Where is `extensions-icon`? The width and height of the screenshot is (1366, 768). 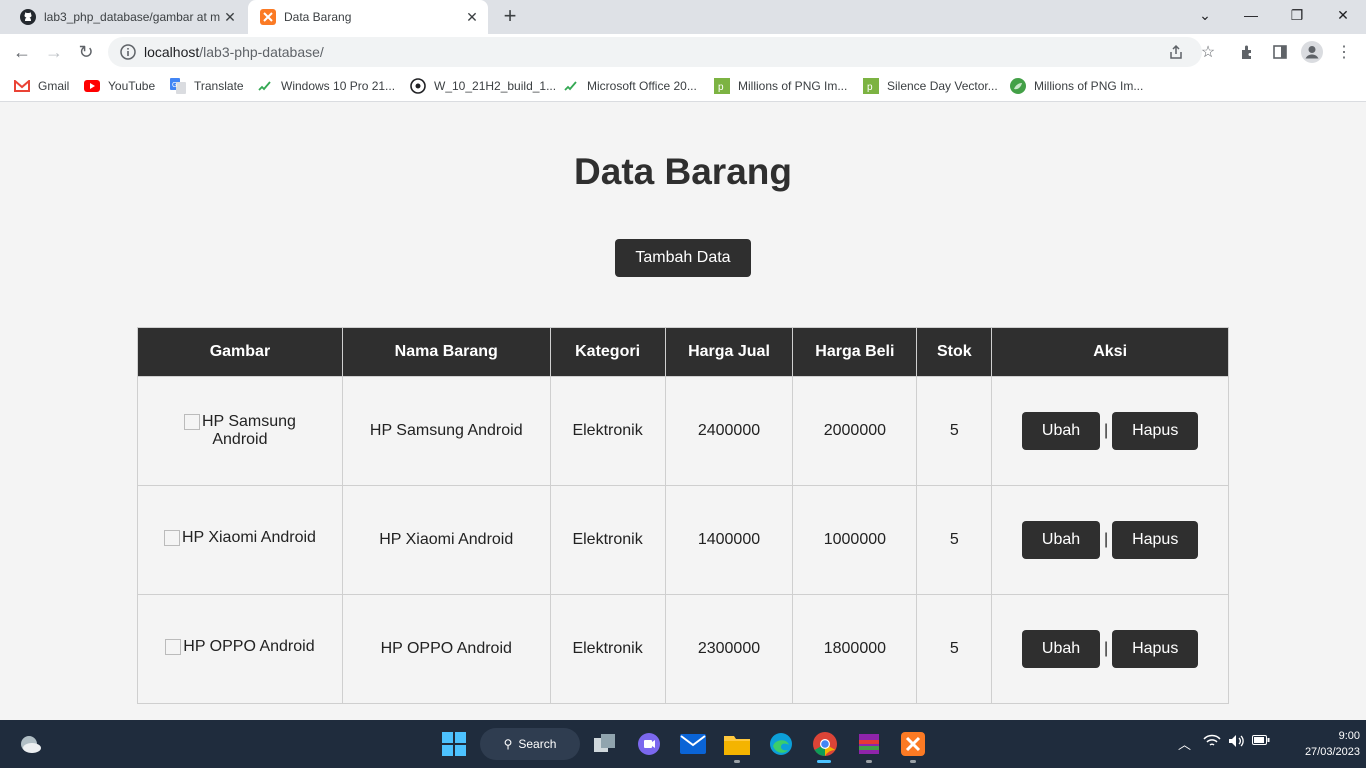 extensions-icon is located at coordinates (1248, 52).